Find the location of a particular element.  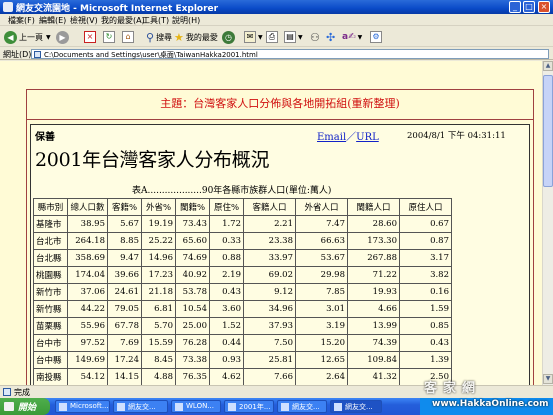

menu-tools: 工具(T) is located at coordinates (155, 20).